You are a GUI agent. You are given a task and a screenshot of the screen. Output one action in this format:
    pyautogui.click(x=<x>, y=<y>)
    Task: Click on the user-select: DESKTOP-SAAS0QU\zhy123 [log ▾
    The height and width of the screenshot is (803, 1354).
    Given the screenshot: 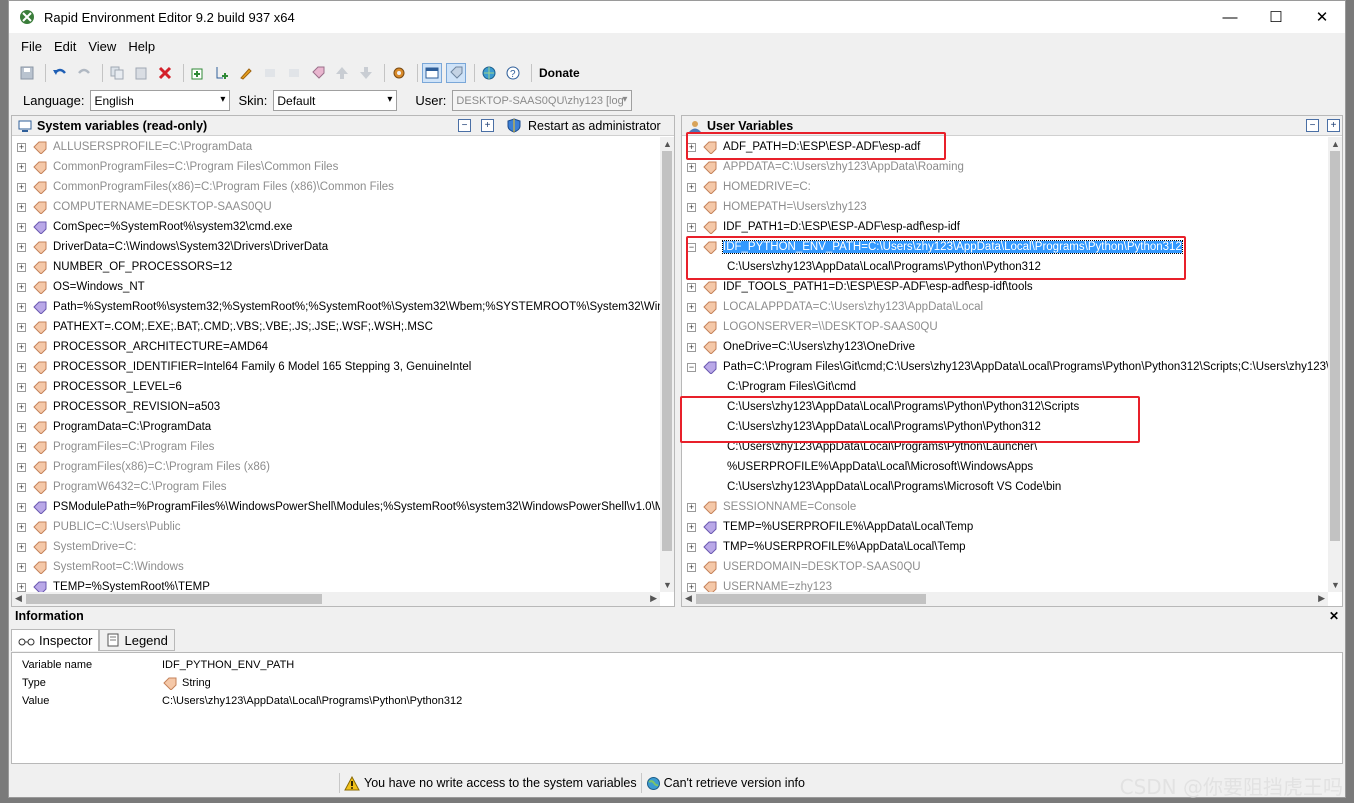 What is the action you would take?
    pyautogui.click(x=542, y=100)
    